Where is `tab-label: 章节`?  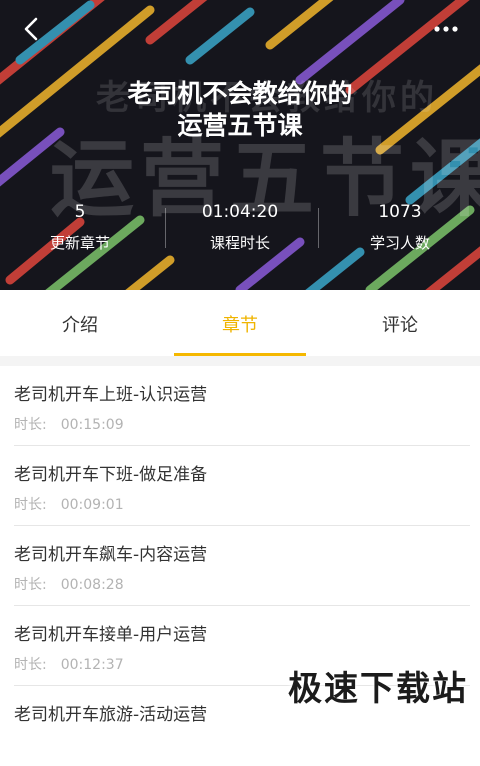 tab-label: 章节 is located at coordinates (240, 325).